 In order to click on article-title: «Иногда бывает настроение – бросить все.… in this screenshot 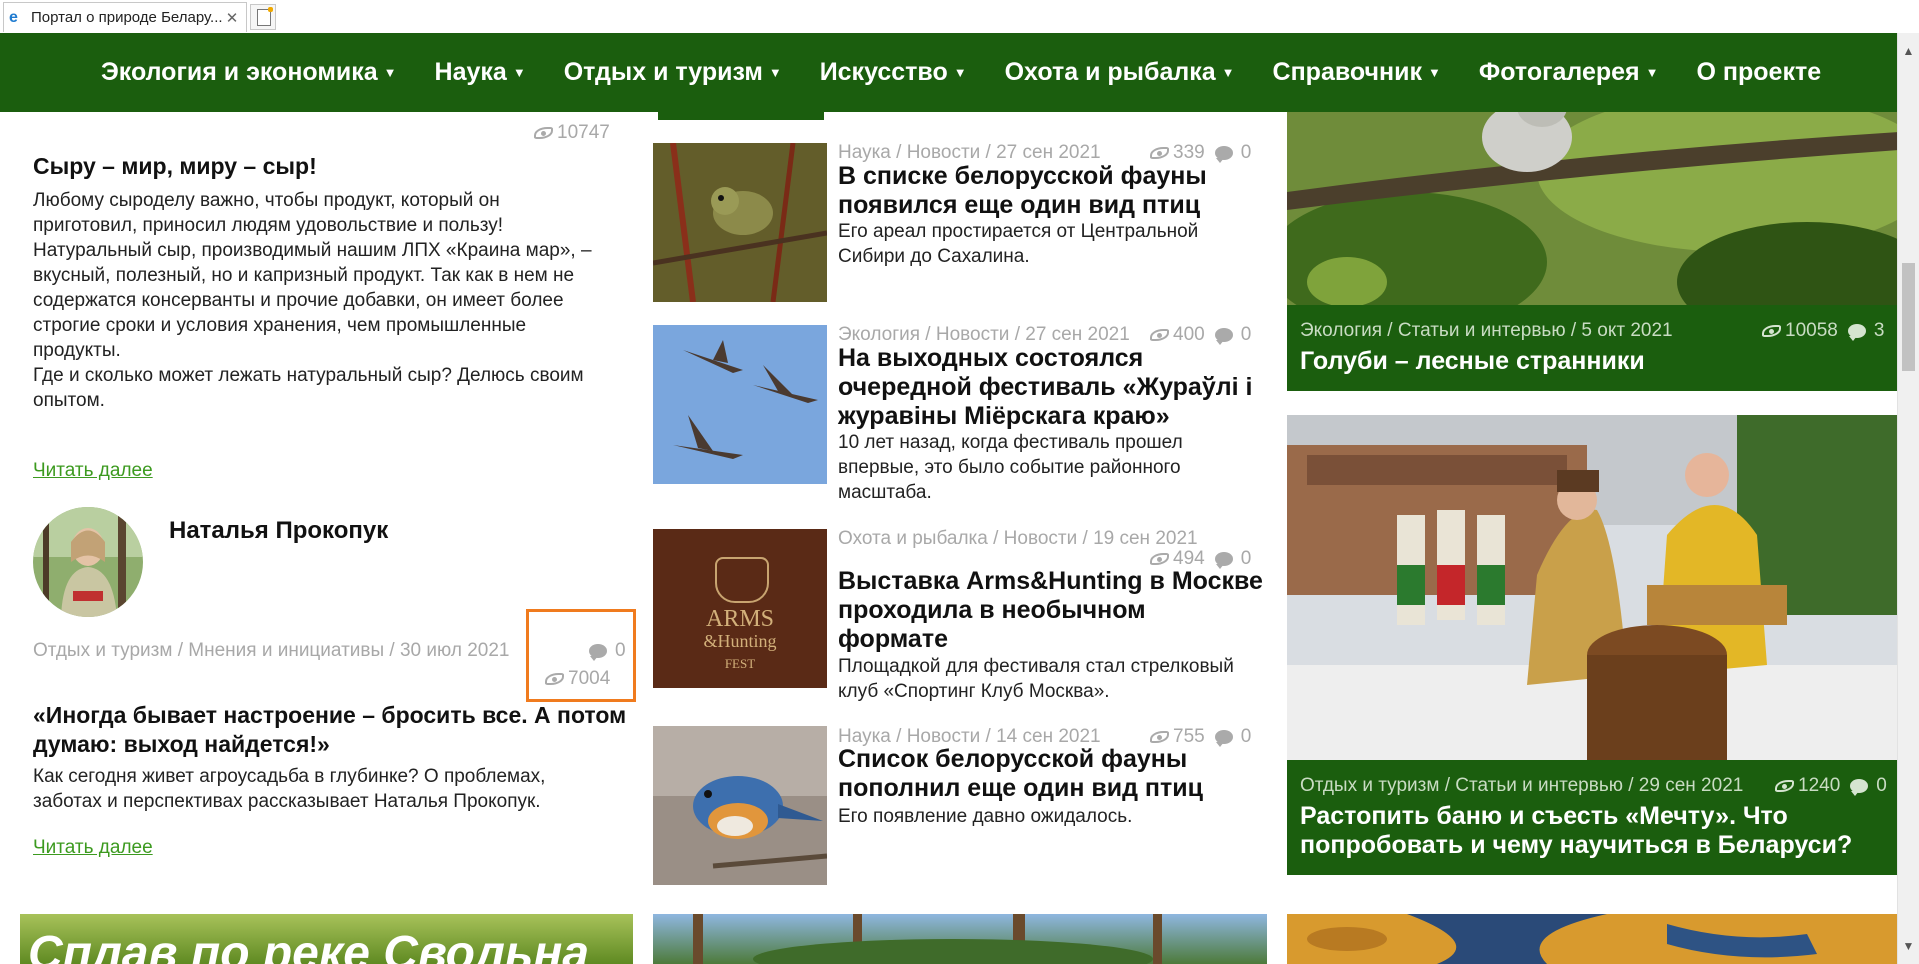, I will do `click(329, 730)`.